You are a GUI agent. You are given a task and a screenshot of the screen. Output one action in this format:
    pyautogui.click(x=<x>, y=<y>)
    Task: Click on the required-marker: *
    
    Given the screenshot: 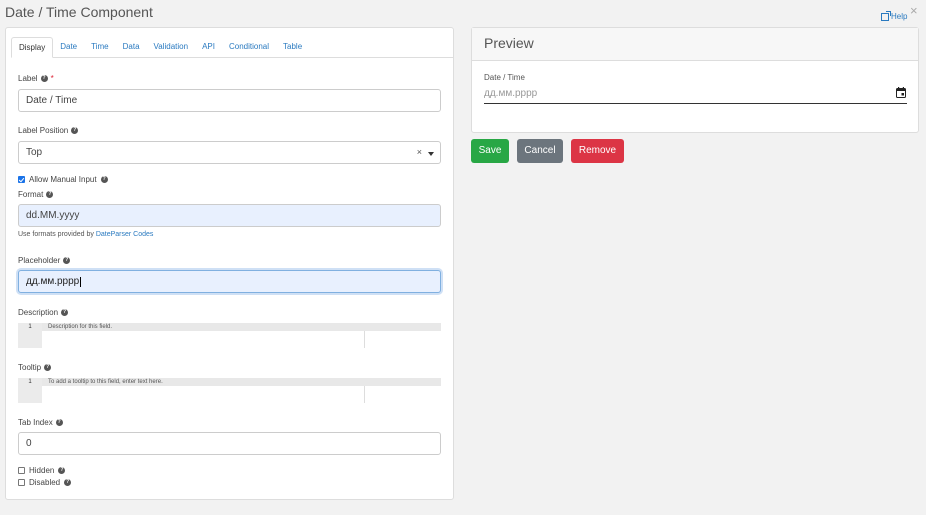 What is the action you would take?
    pyautogui.click(x=52, y=78)
    